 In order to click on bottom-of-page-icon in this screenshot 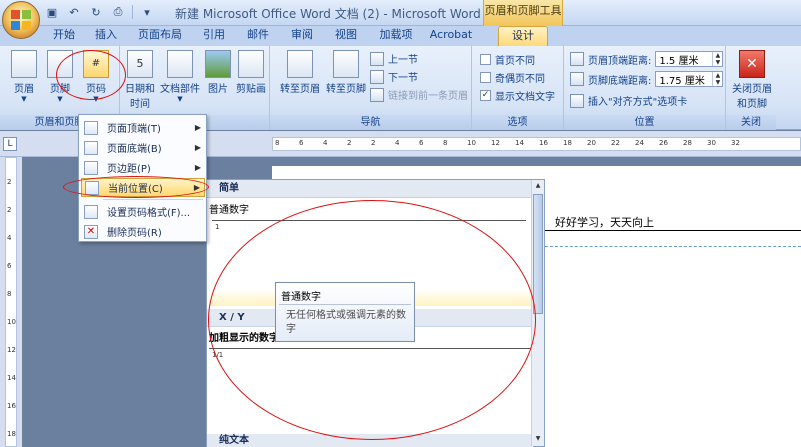, I will do `click(91, 147)`.